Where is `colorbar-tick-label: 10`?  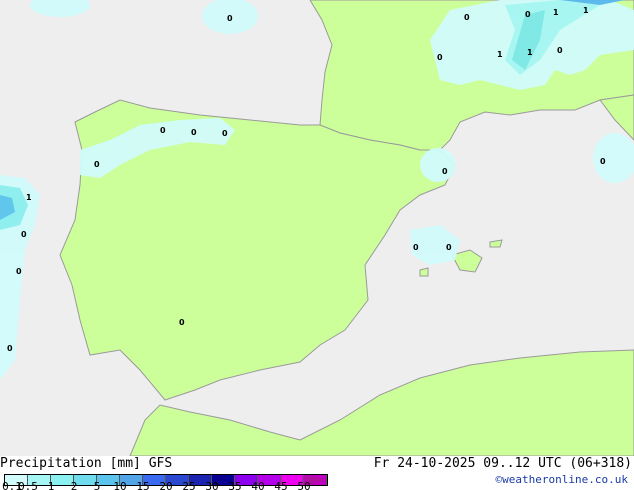
colorbar-tick-label: 10 is located at coordinates (120, 485).